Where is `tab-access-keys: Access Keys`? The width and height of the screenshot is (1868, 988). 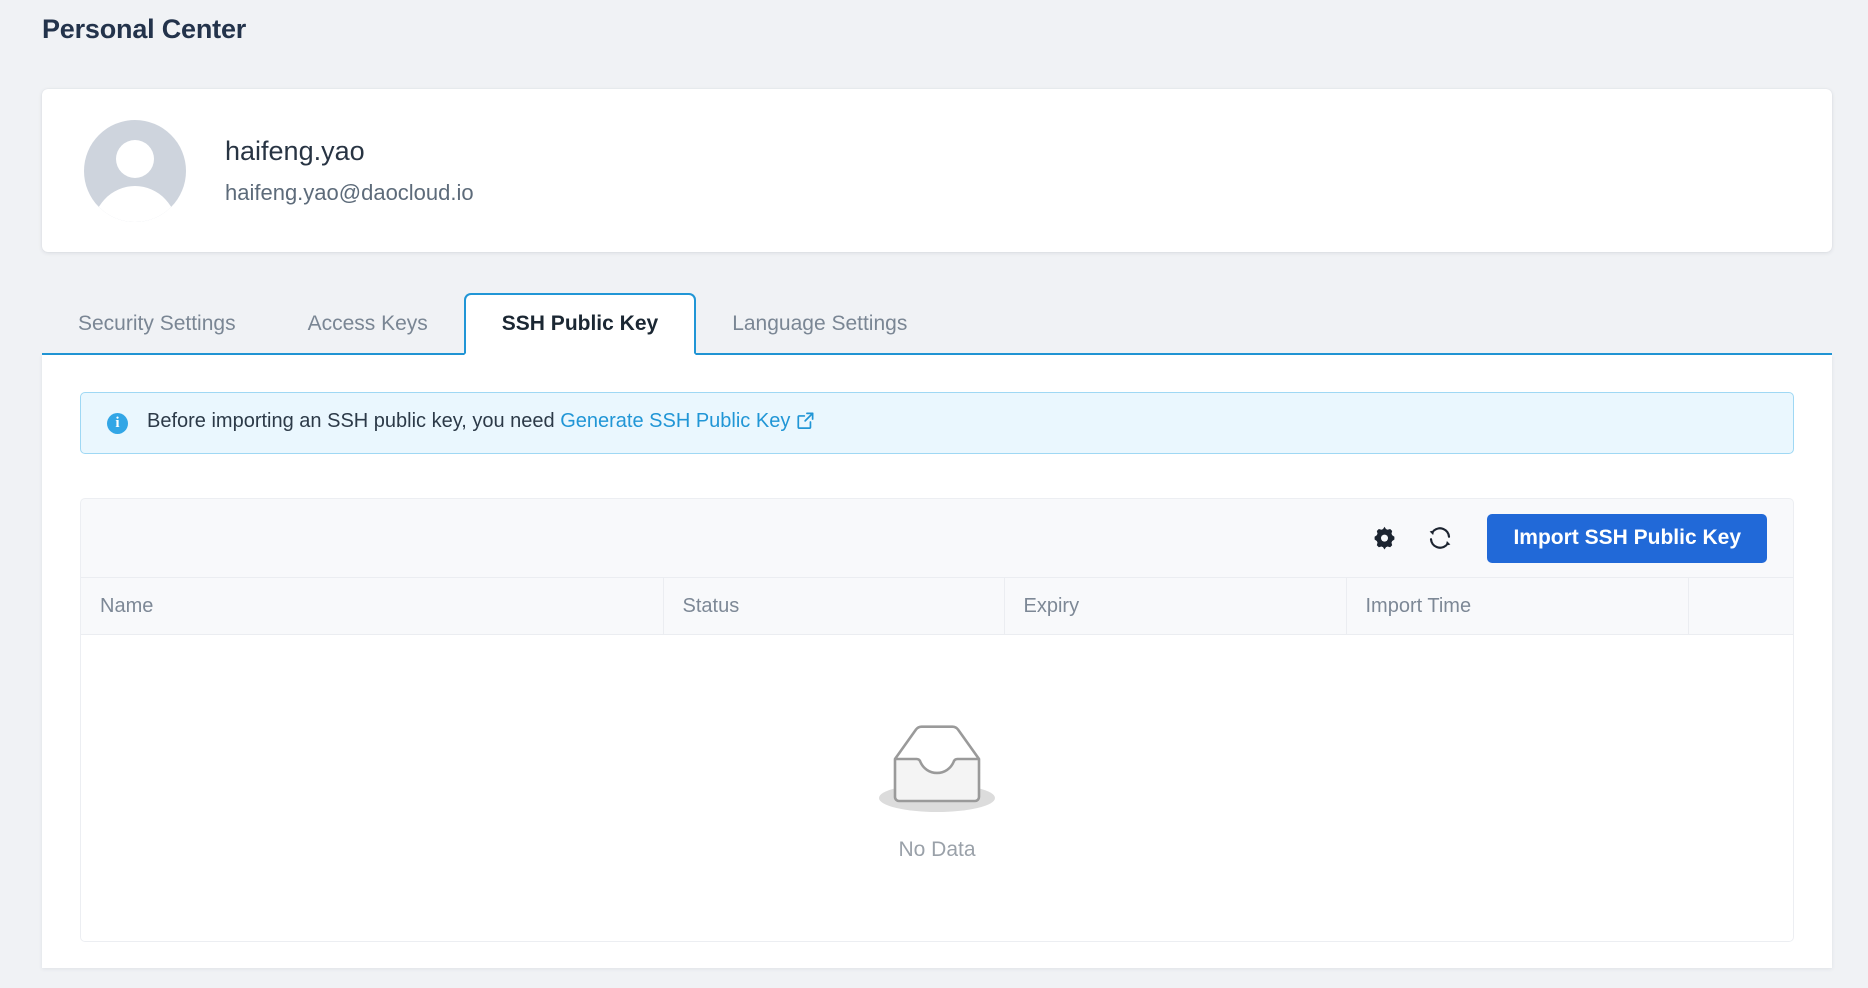
tab-access-keys: Access Keys is located at coordinates (368, 324).